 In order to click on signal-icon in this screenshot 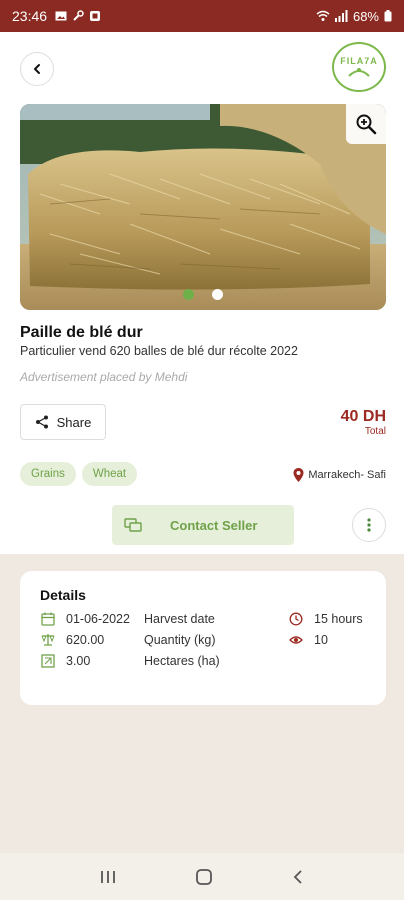, I will do `click(341, 16)`.